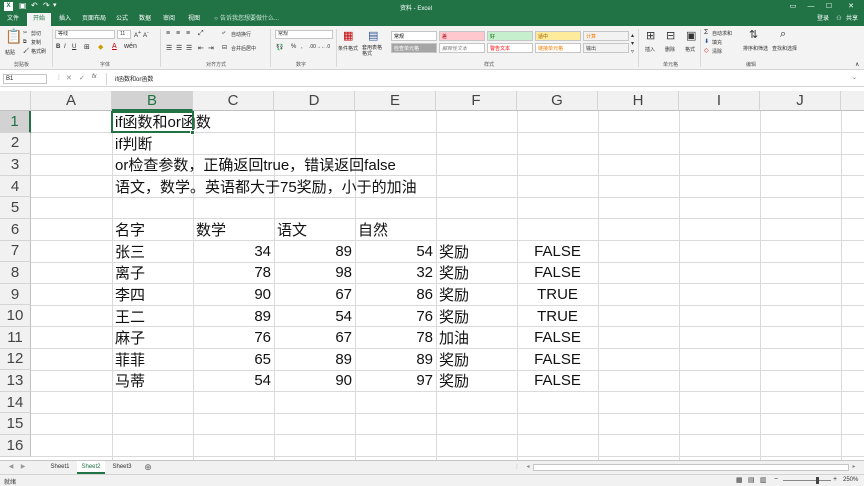  What do you see at coordinates (233, 252) in the screenshot?
I see `cell-math: 34` at bounding box center [233, 252].